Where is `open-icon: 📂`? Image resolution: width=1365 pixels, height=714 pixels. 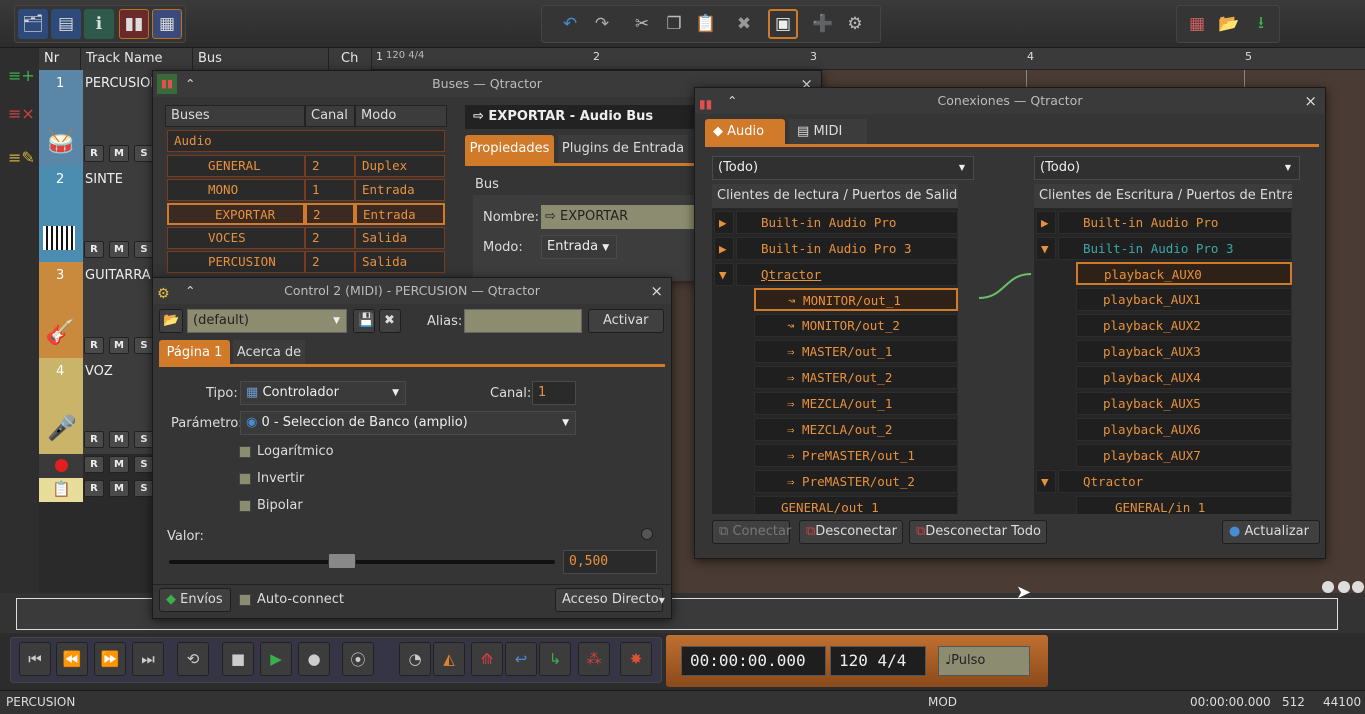 open-icon: 📂 is located at coordinates (1229, 24).